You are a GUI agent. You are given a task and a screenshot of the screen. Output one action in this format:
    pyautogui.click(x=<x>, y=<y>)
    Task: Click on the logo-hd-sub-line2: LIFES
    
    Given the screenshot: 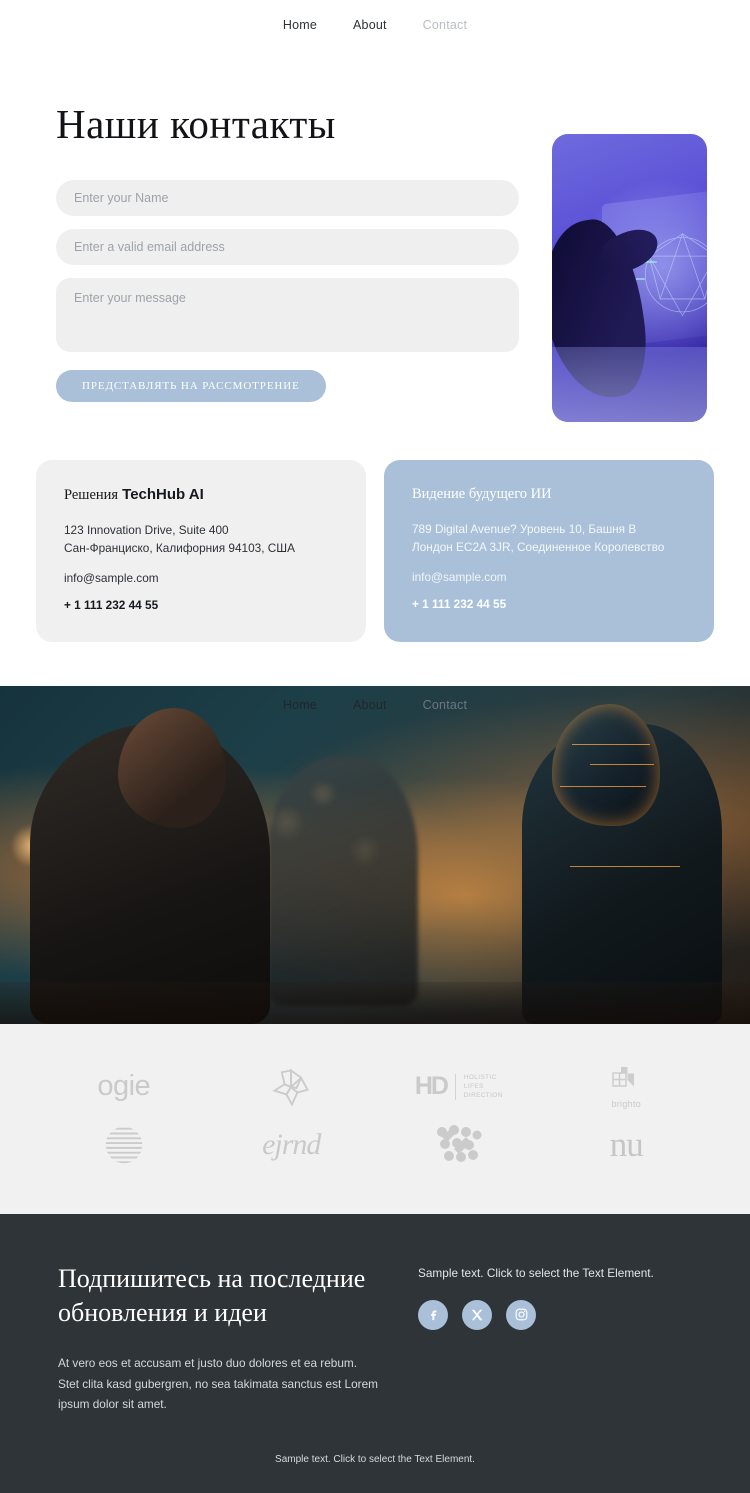 What is the action you would take?
    pyautogui.click(x=473, y=1086)
    